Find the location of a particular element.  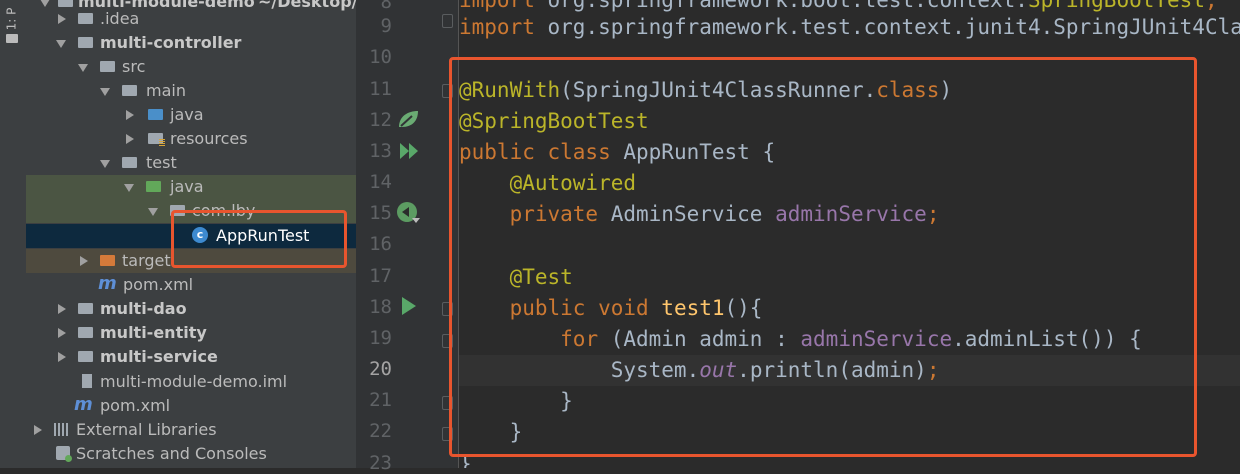

tree-item-label: resources is located at coordinates (209, 138).